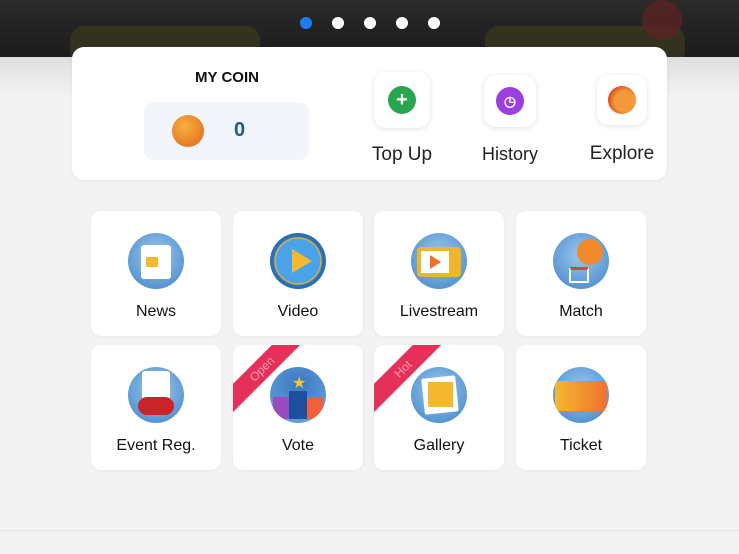 Image resolution: width=739 pixels, height=554 pixels. I want to click on divider, so click(369, 530).